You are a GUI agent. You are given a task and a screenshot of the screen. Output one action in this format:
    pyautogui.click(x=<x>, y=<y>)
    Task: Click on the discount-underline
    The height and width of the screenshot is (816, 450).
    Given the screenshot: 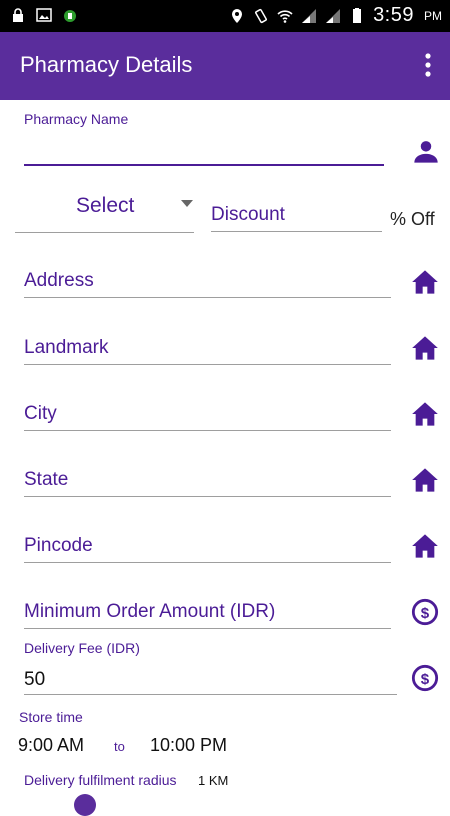 What is the action you would take?
    pyautogui.click(x=296, y=231)
    